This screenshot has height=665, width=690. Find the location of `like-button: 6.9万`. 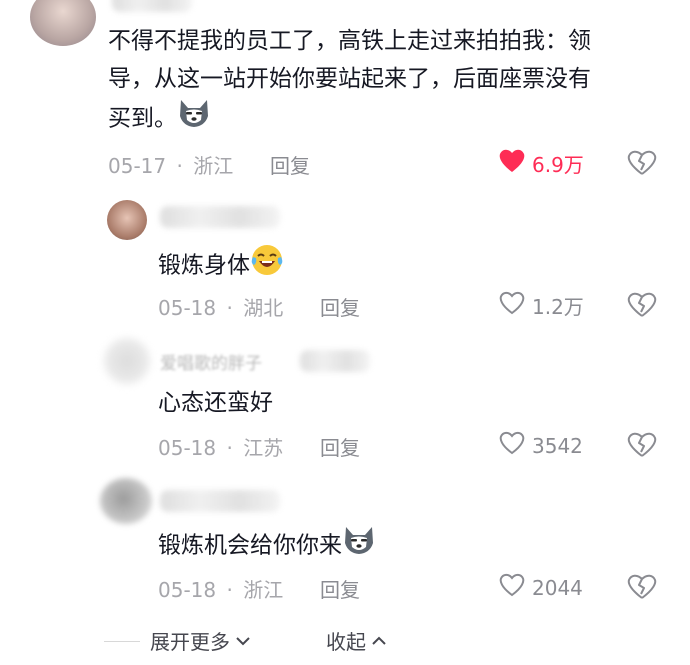

like-button: 6.9万 is located at coordinates (541, 163).